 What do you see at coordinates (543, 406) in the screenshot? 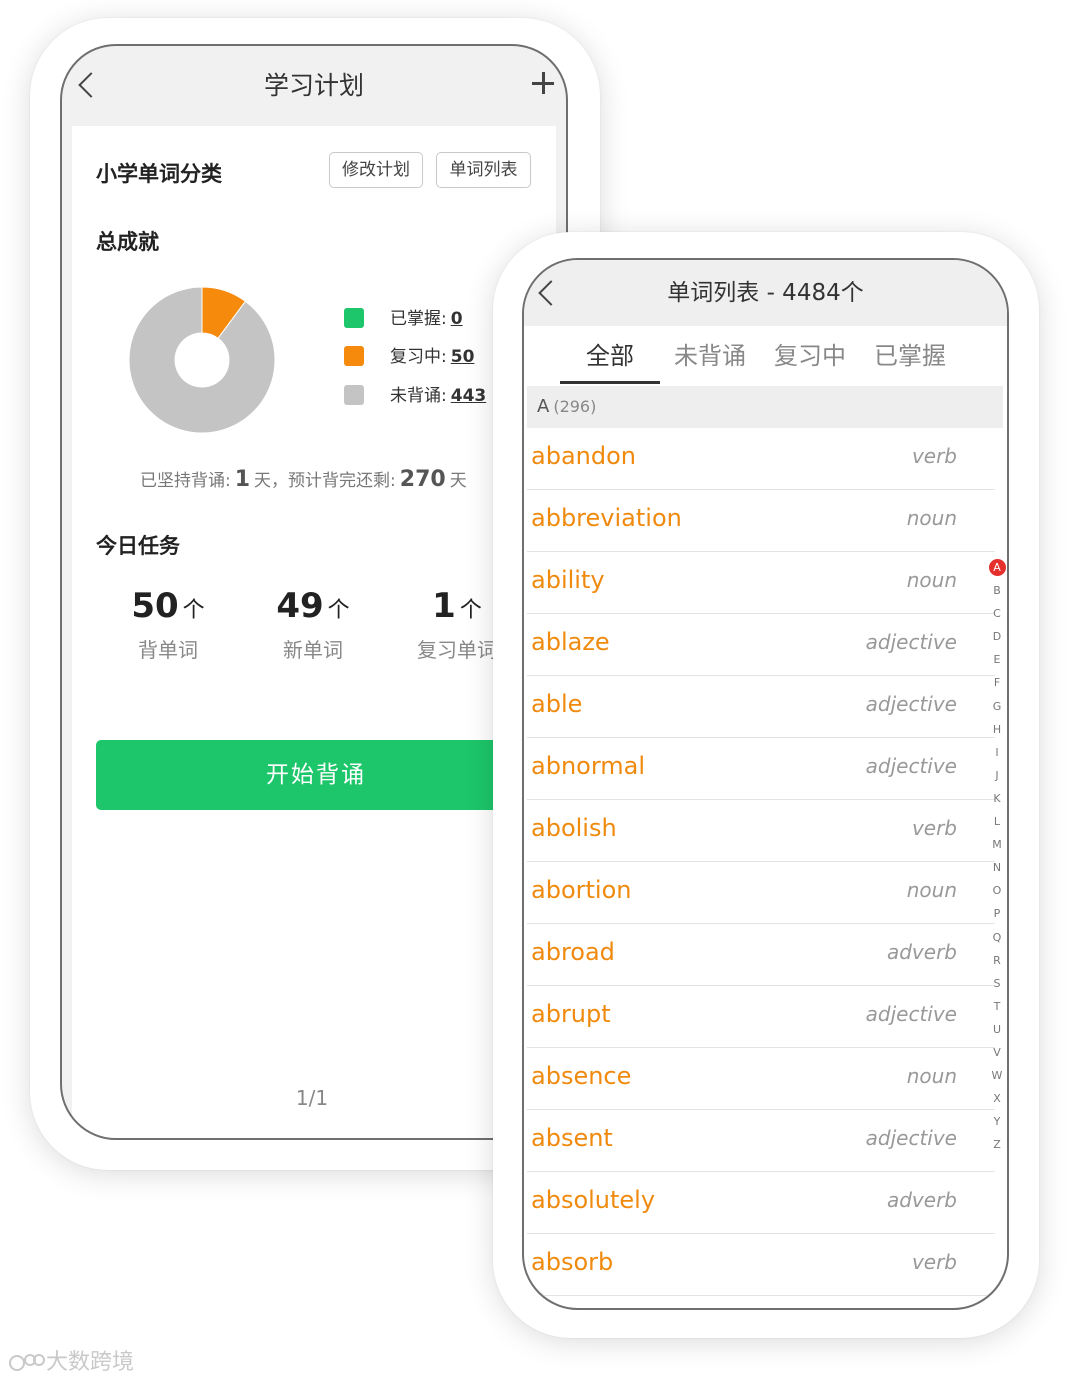
I see `group-letter: A` at bounding box center [543, 406].